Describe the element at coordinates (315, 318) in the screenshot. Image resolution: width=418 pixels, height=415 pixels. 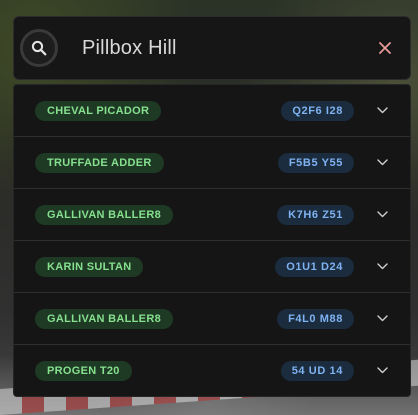
I see `plate-badge: F4L0 M88` at that location.